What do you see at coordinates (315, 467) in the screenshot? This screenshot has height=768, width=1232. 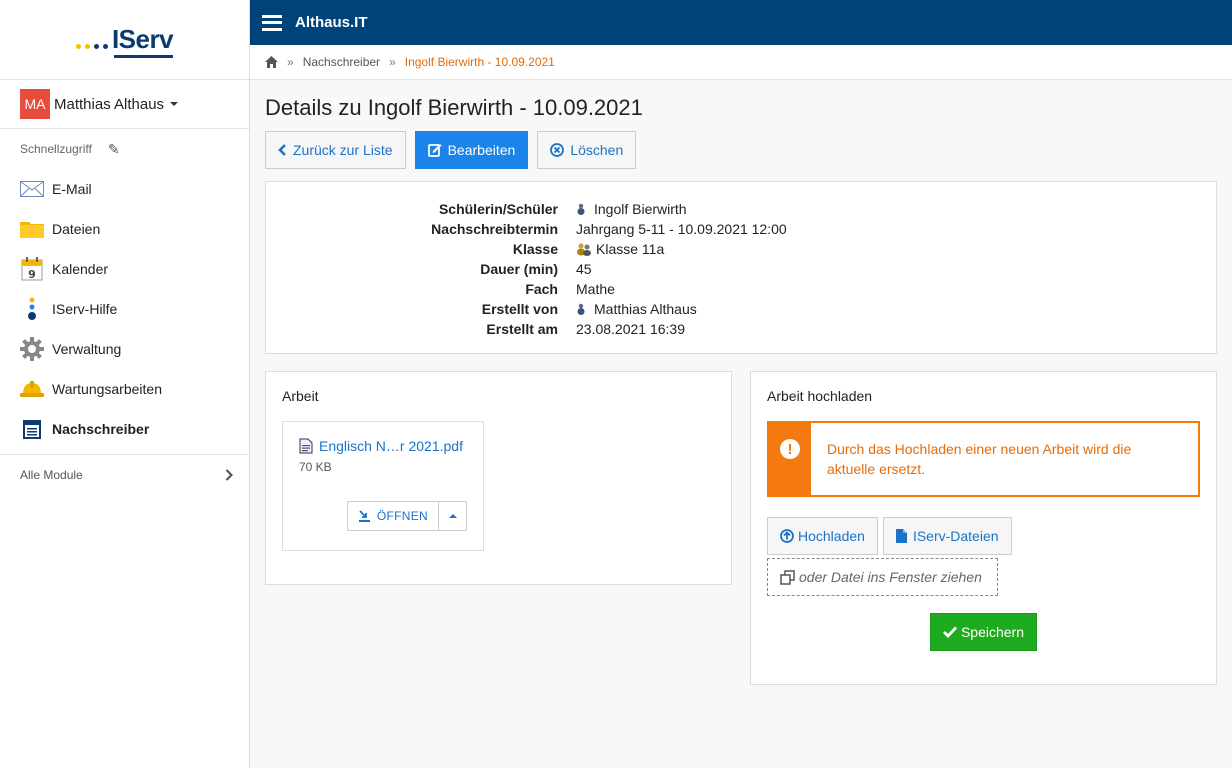 I see `file-size: 70 KB` at bounding box center [315, 467].